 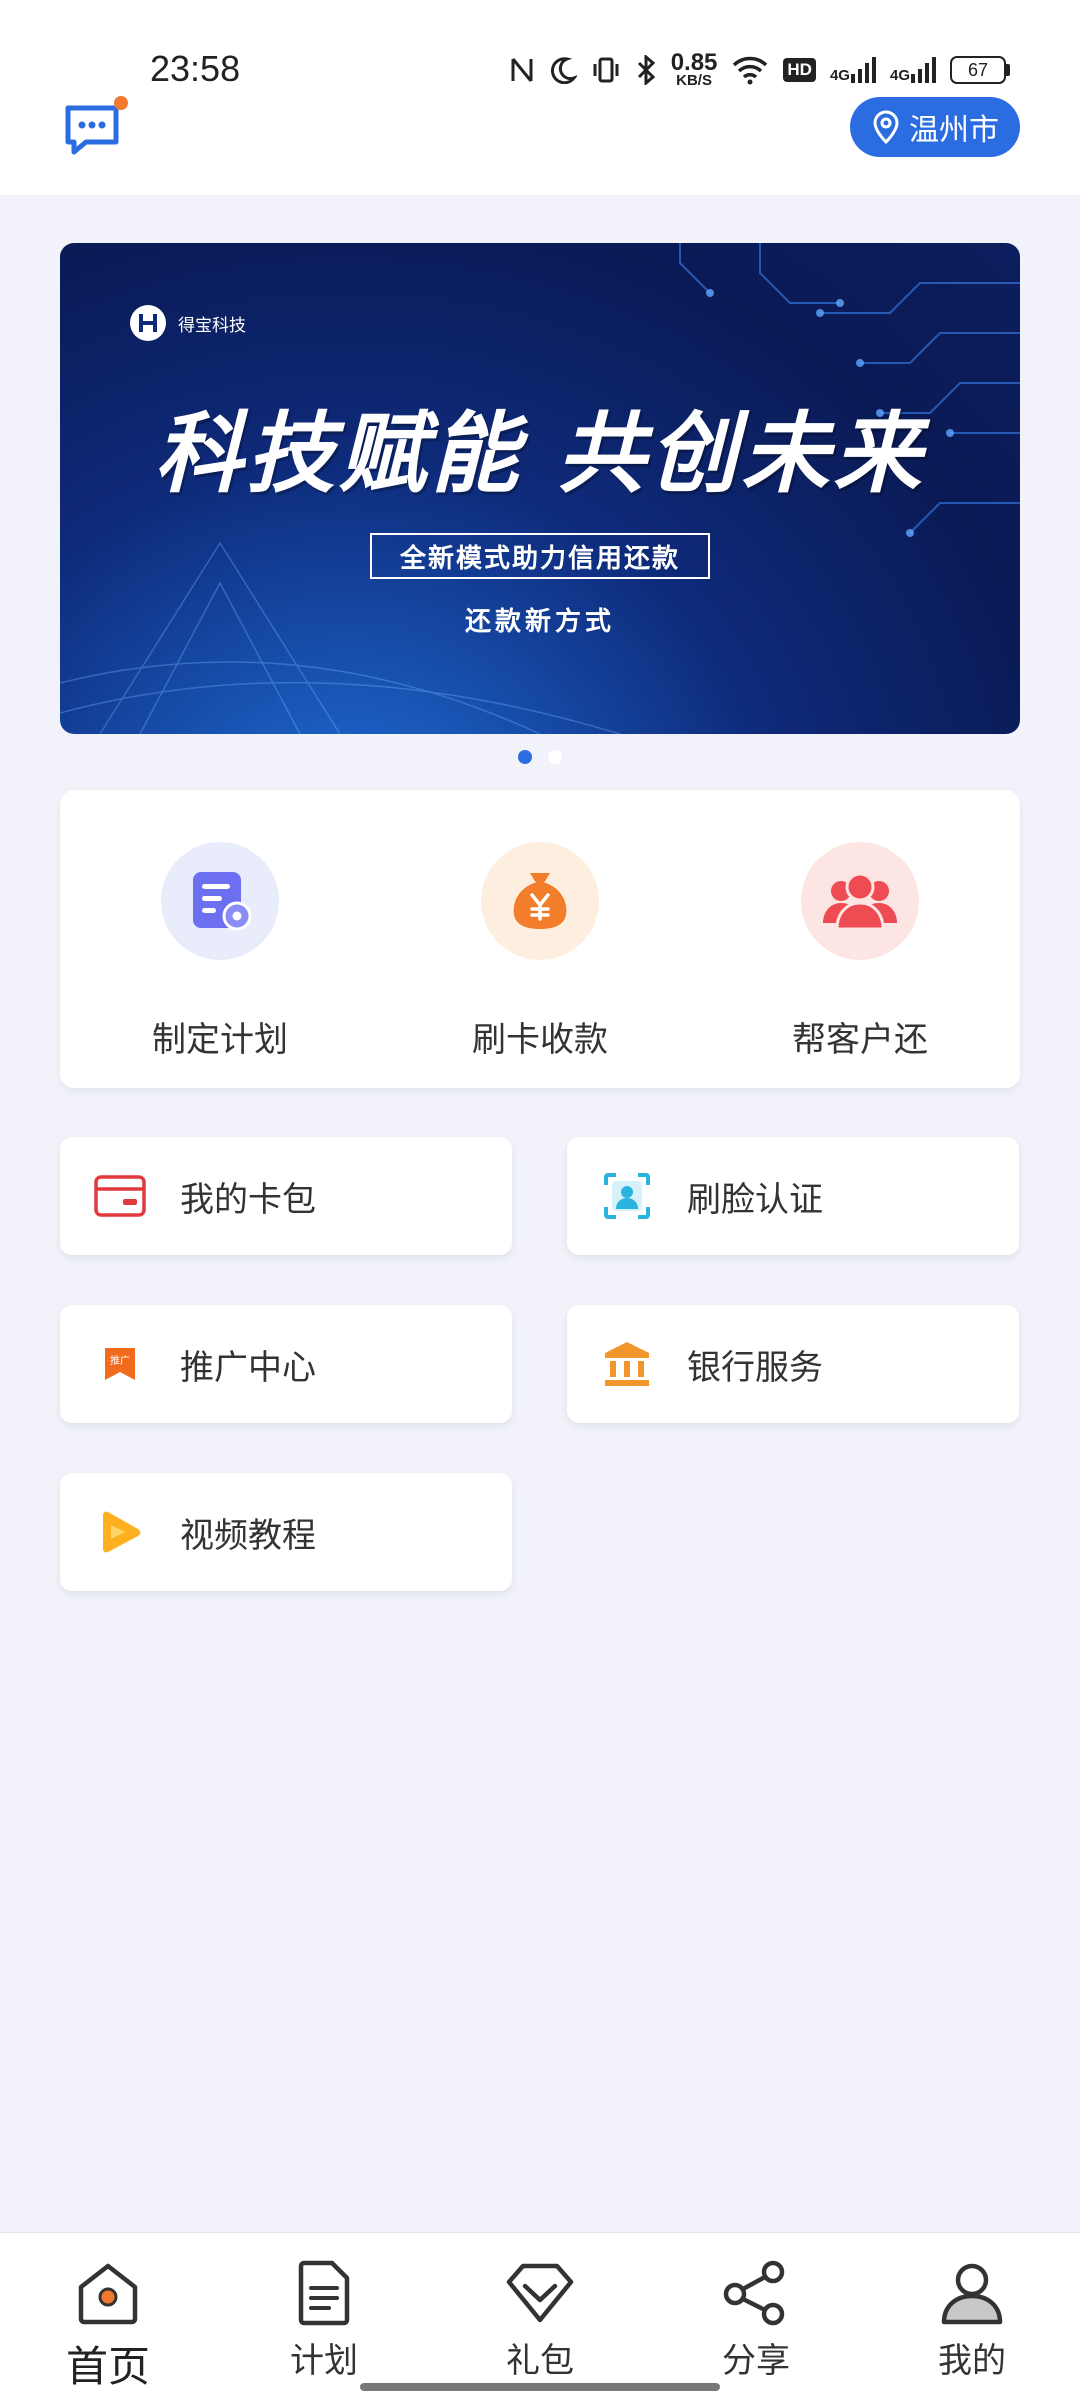 What do you see at coordinates (627, 1364) in the screenshot?
I see `bank-icon` at bounding box center [627, 1364].